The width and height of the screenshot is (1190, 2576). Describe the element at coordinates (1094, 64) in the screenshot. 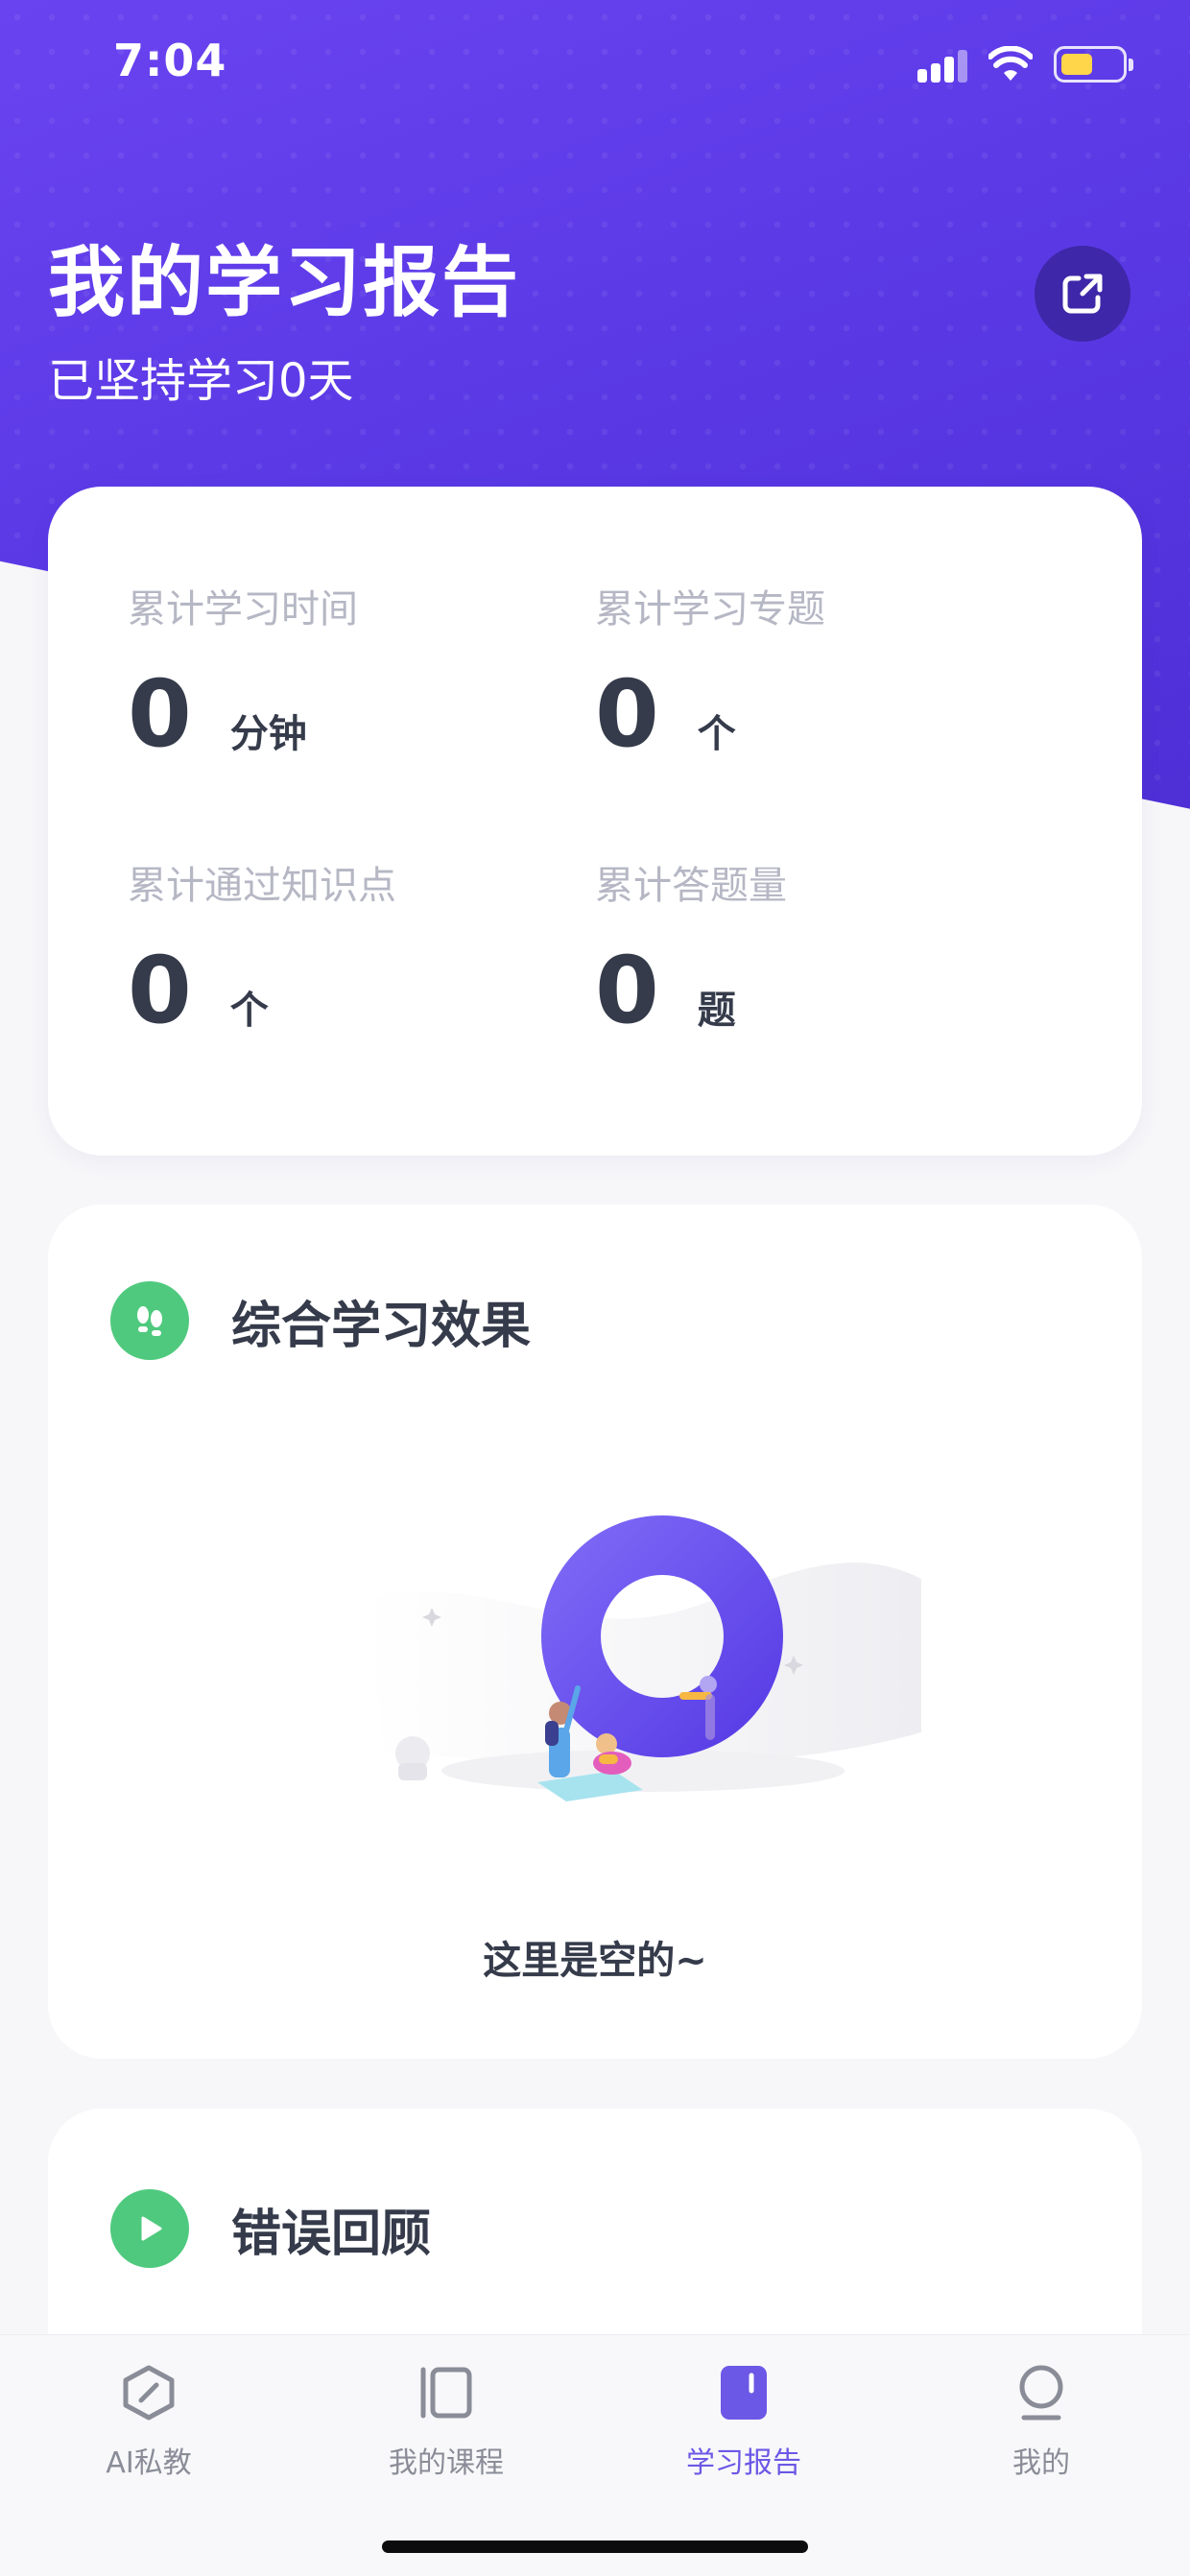

I see `battery-icon` at that location.